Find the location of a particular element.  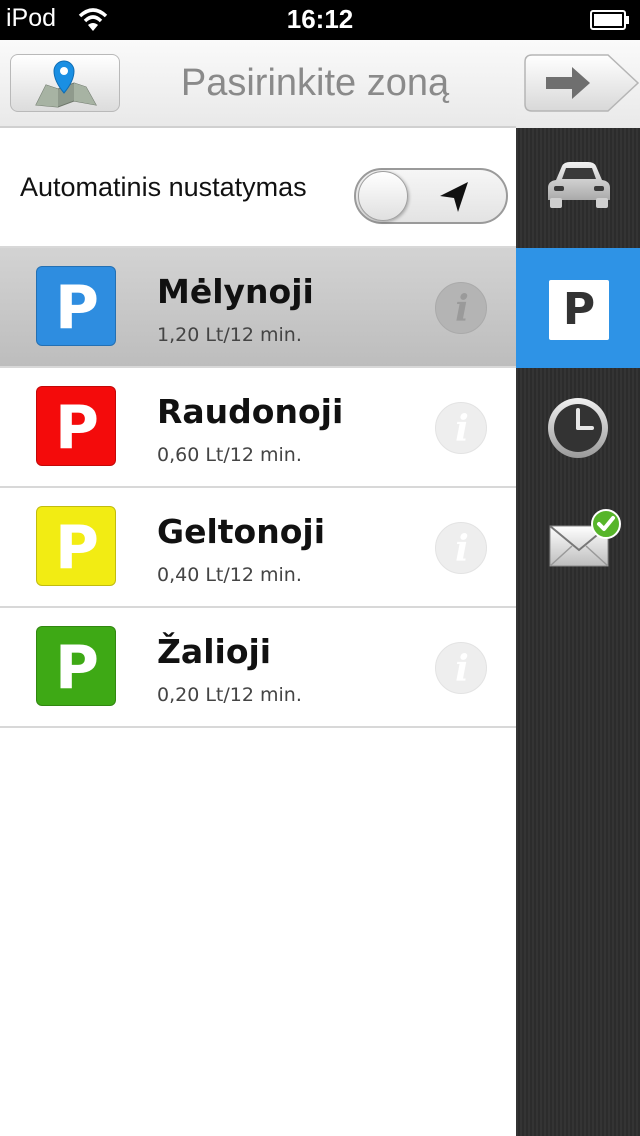

auto-detect-row: Automatinis nustatymas is located at coordinates (258, 188).